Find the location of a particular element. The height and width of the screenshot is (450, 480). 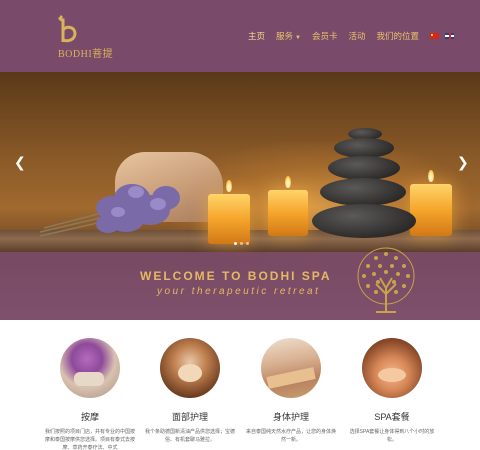

nav-item-home: 主页 is located at coordinates (256, 36).